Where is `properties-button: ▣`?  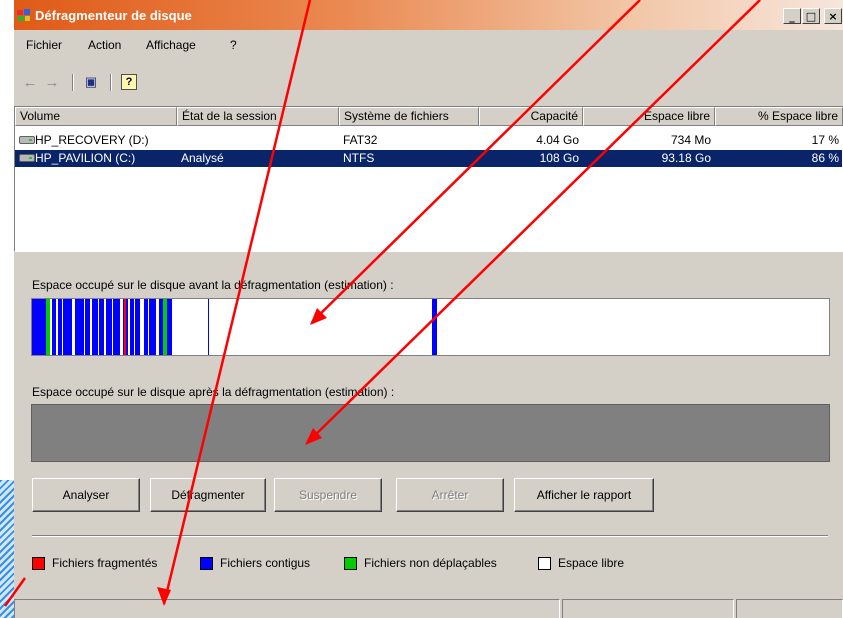 properties-button: ▣ is located at coordinates (91, 82).